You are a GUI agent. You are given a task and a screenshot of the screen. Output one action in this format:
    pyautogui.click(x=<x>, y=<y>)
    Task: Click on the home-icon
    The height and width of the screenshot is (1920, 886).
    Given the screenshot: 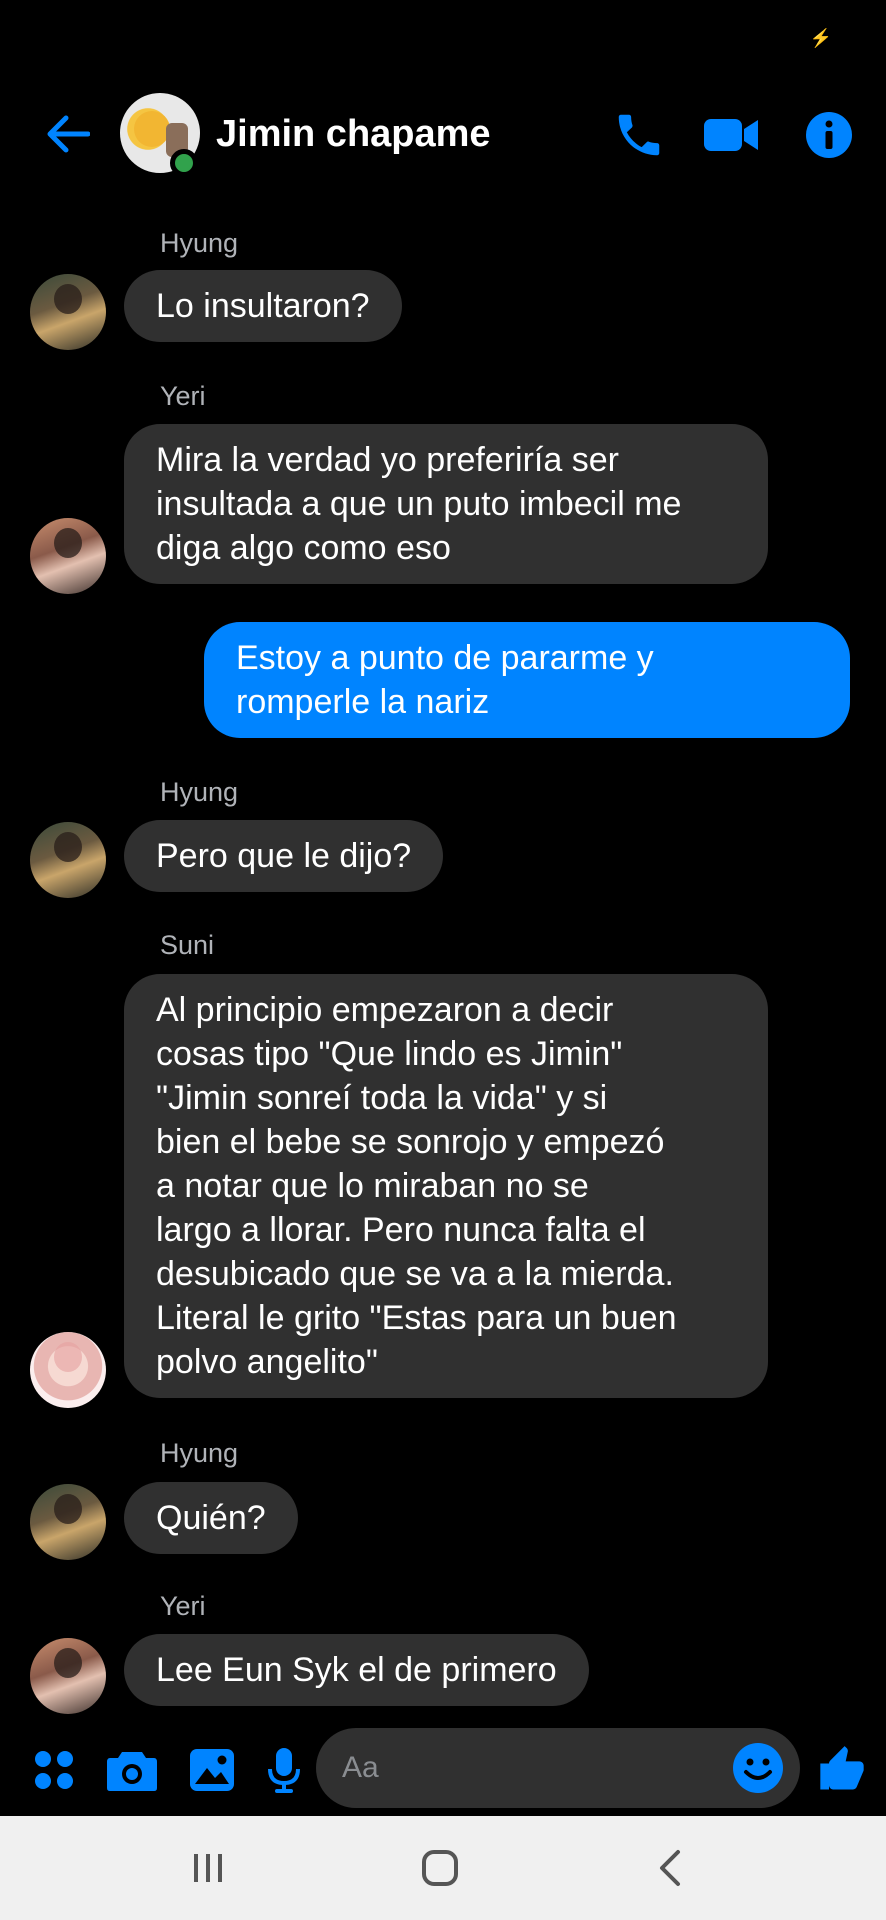 What is the action you would take?
    pyautogui.click(x=440, y=1868)
    